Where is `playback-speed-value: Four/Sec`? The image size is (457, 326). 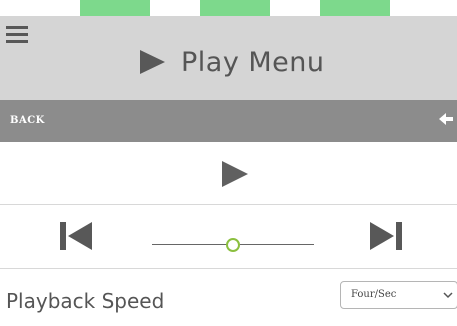 playback-speed-value: Four/Sec is located at coordinates (374, 294).